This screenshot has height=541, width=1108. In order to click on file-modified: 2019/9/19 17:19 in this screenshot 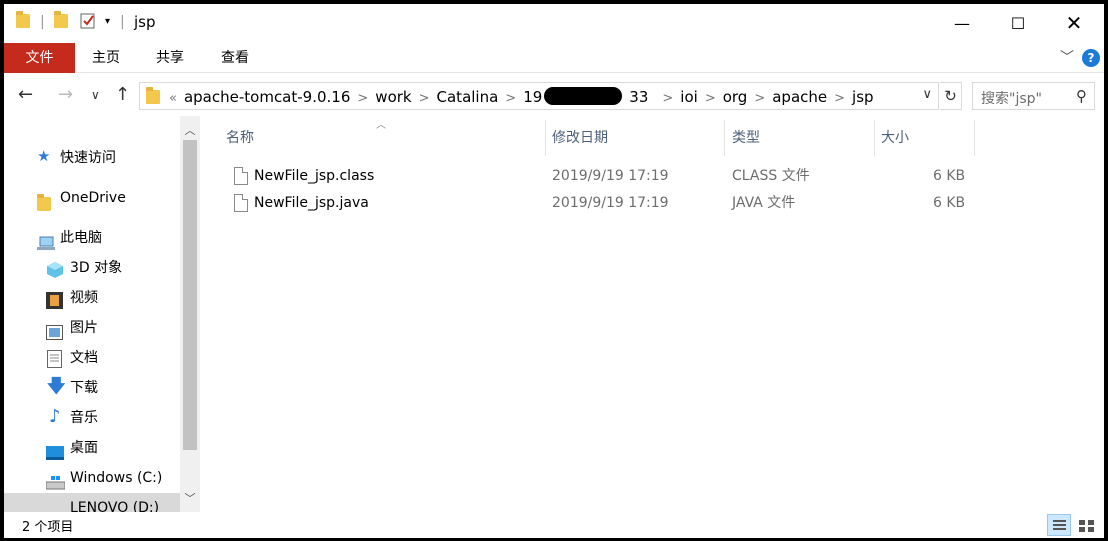, I will do `click(610, 176)`.